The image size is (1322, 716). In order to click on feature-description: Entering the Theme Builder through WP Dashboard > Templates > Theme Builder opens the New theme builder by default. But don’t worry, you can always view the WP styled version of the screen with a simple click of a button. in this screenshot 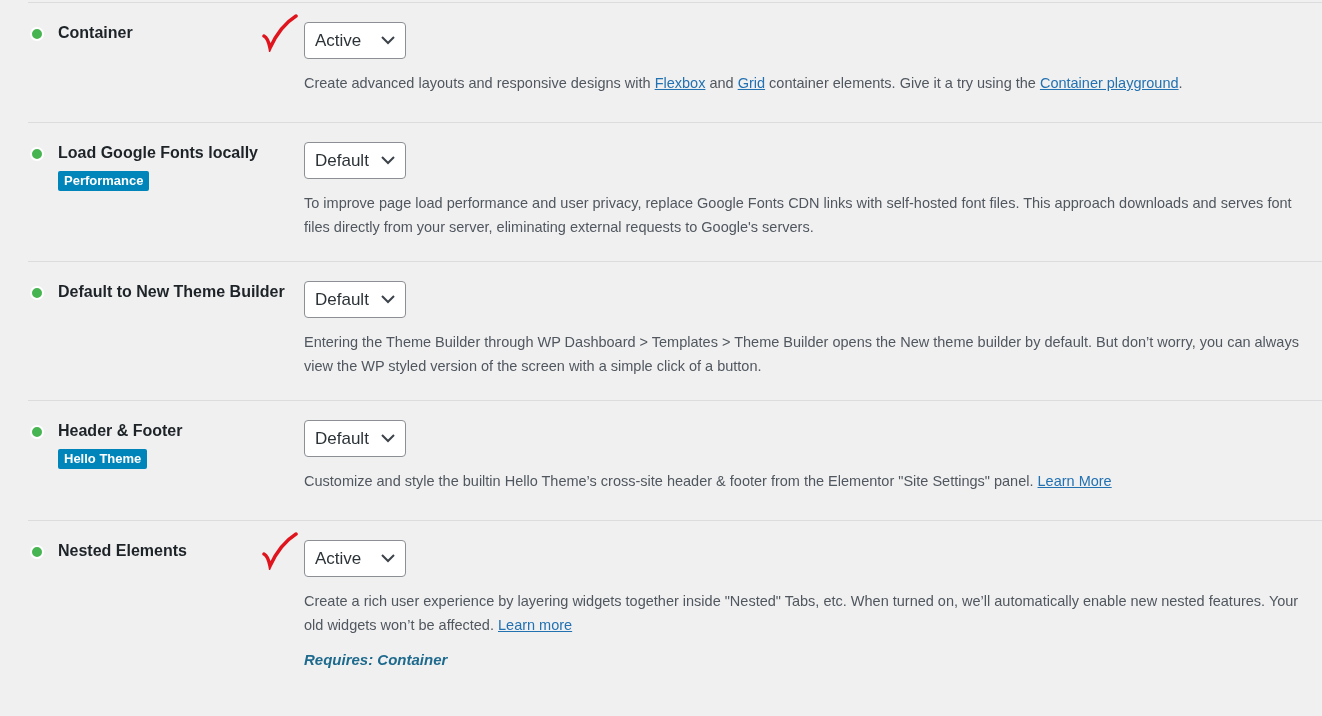, I will do `click(802, 354)`.